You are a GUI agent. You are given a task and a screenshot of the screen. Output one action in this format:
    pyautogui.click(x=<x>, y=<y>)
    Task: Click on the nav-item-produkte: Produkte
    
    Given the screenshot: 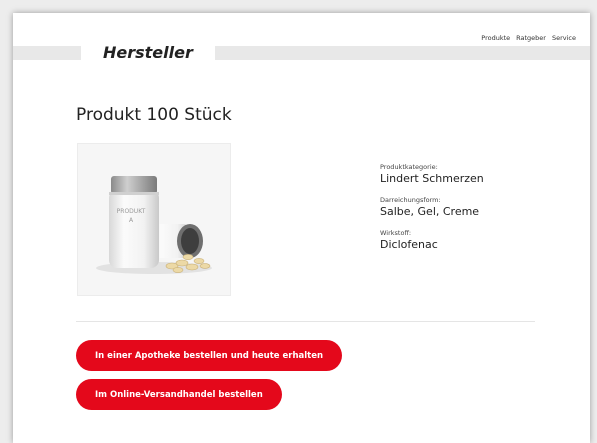 What is the action you would take?
    pyautogui.click(x=495, y=38)
    